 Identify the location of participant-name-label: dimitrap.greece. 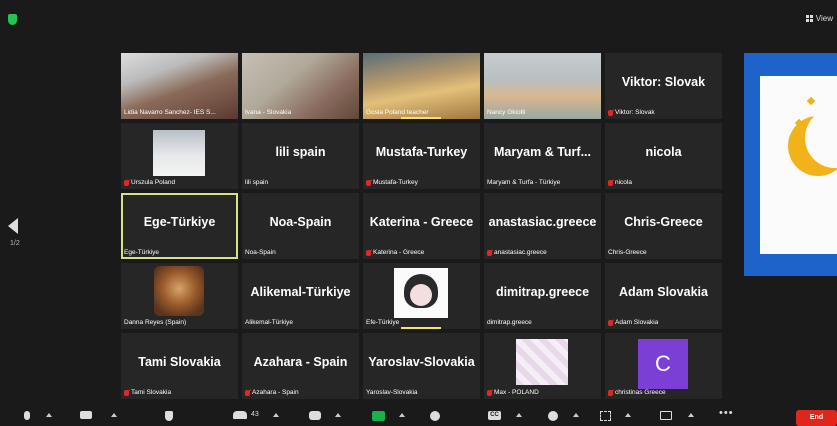
(509, 322).